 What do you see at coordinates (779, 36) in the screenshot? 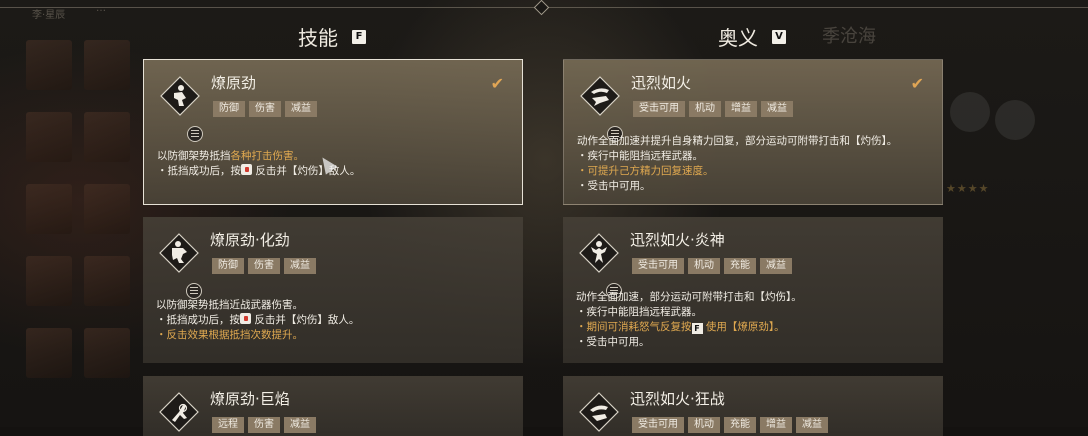
I see `ultimates-key-hint: V` at bounding box center [779, 36].